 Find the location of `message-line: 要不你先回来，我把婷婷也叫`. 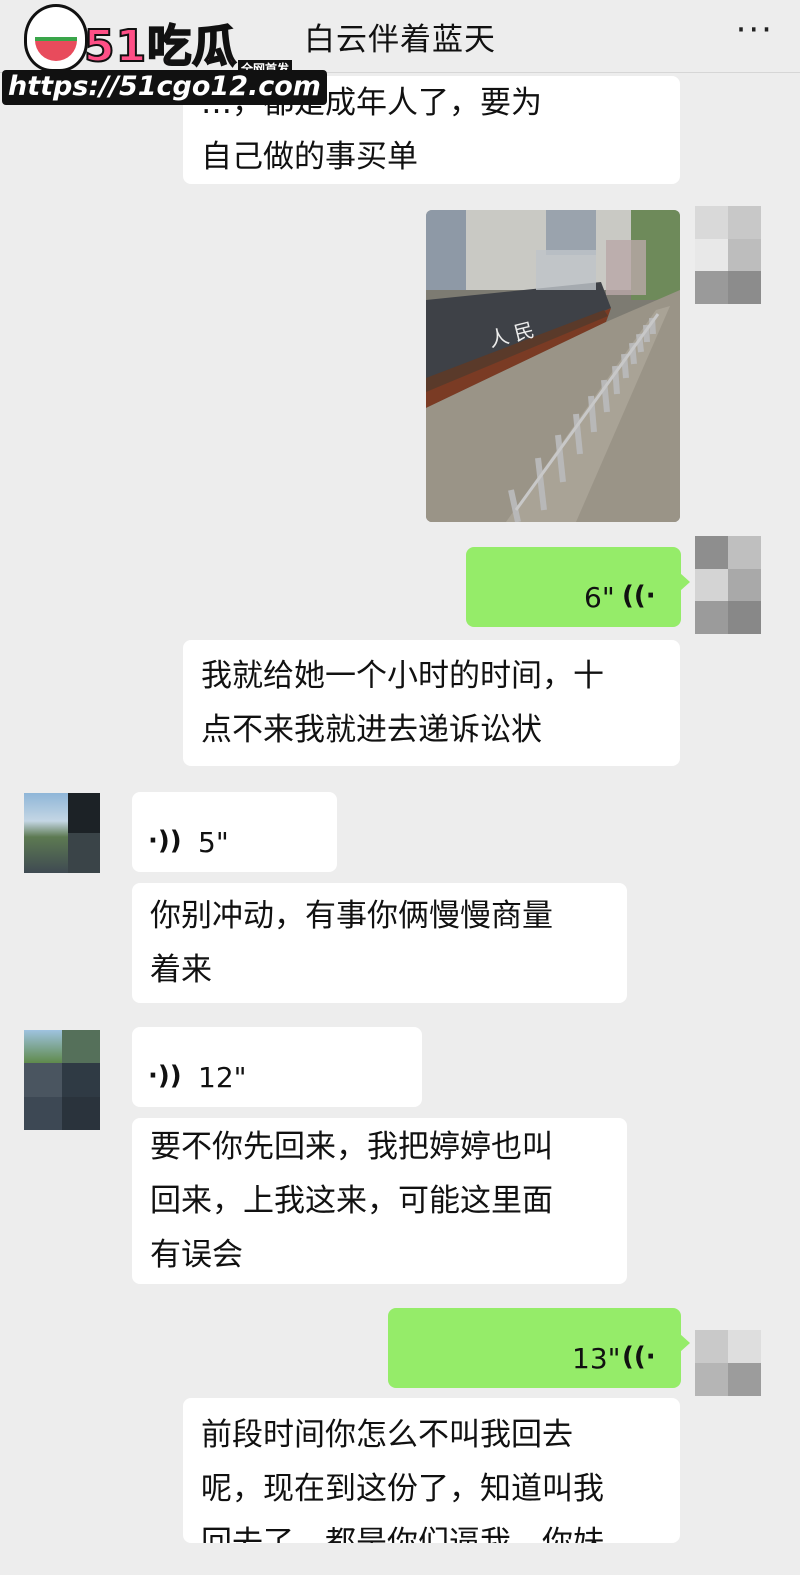

message-line: 要不你先回来，我把婷婷也叫 is located at coordinates (351, 1147).